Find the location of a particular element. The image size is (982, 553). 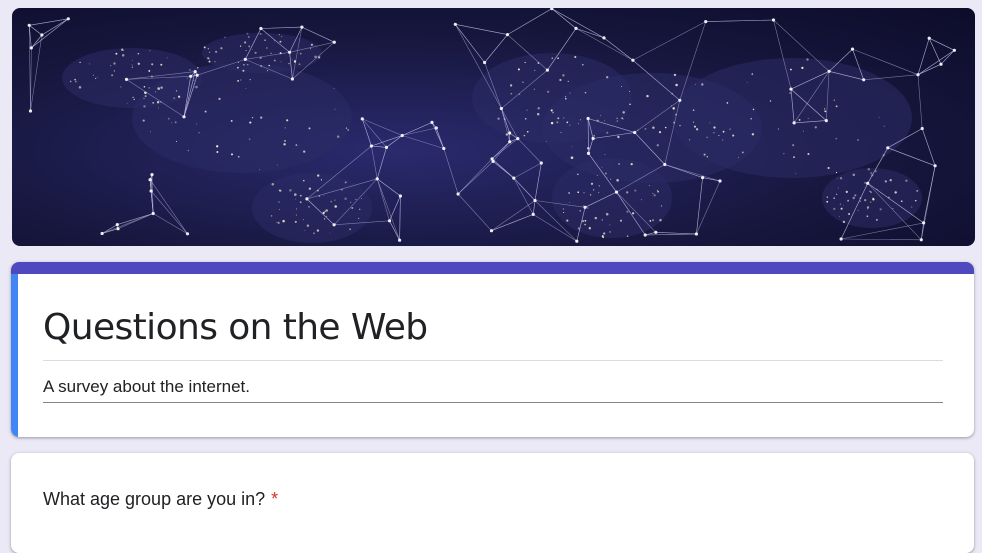

form-title: Questions on the Web is located at coordinates (235, 328).